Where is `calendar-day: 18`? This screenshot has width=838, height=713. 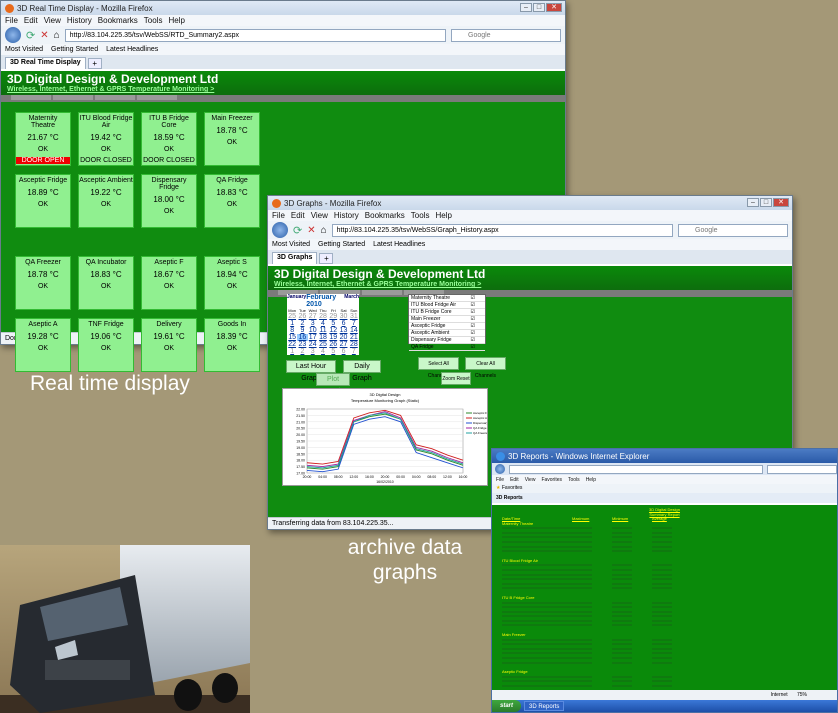 calendar-day: 18 is located at coordinates (323, 337).